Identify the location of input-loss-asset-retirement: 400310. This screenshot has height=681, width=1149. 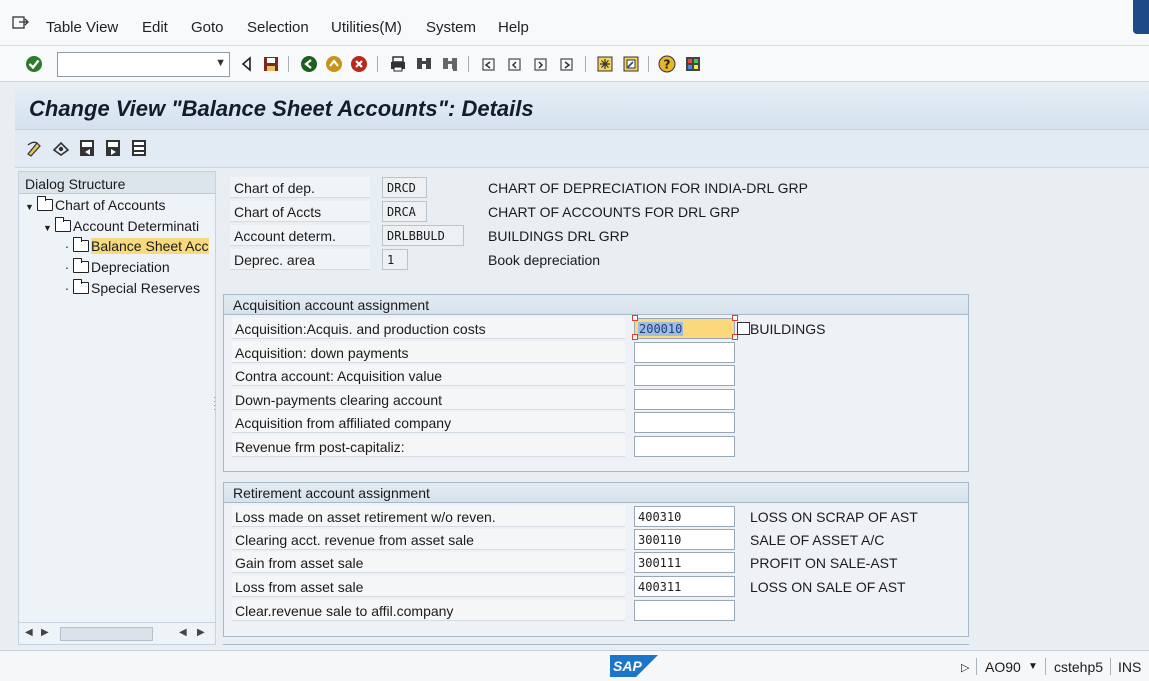
(684, 516).